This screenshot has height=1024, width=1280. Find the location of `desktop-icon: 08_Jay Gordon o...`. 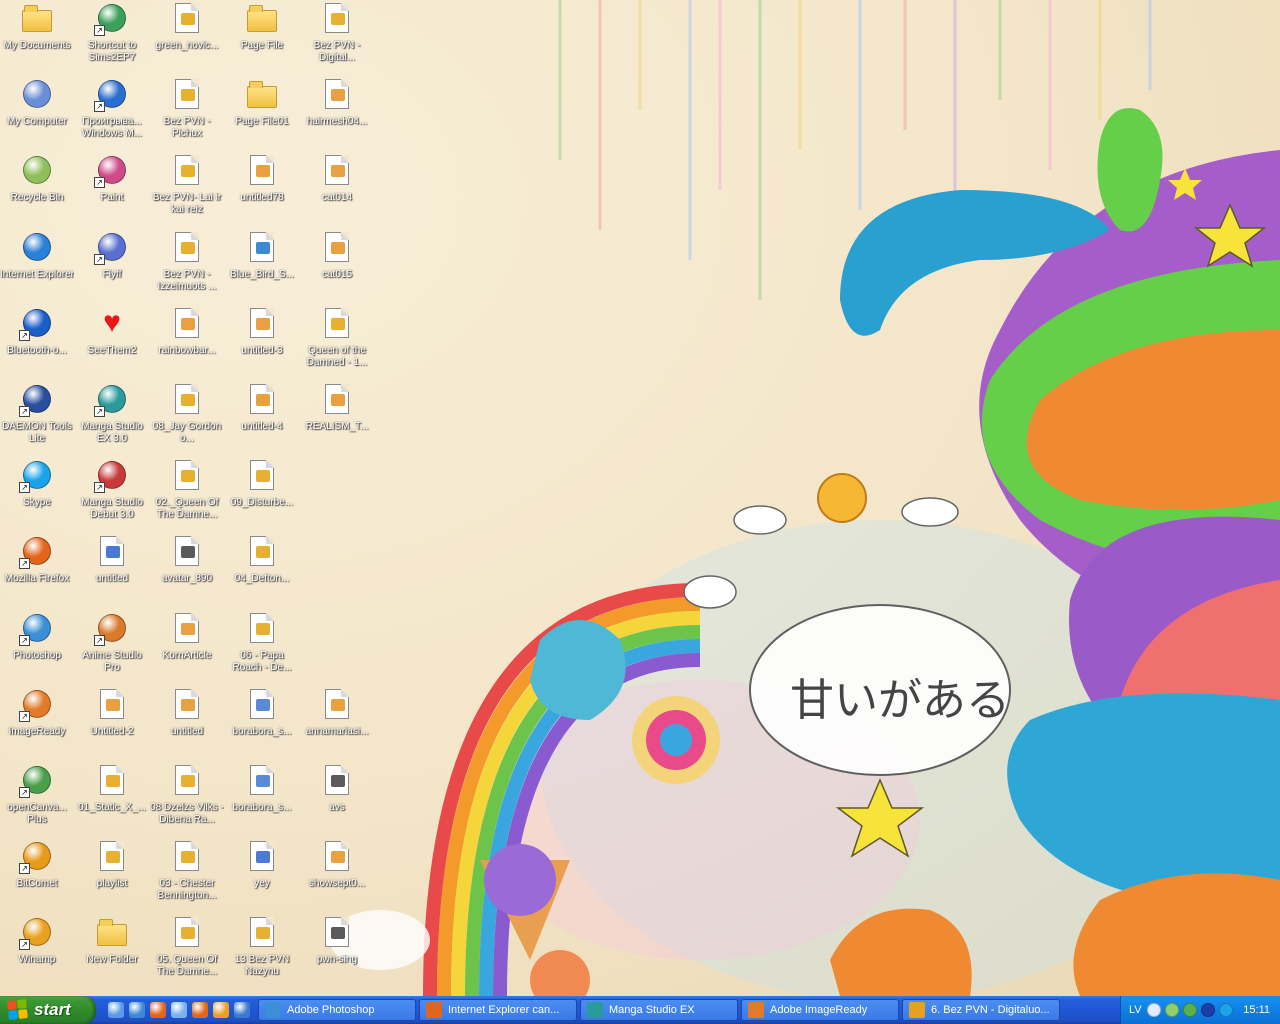

desktop-icon: 08_Jay Gordon o... is located at coordinates (187, 417).